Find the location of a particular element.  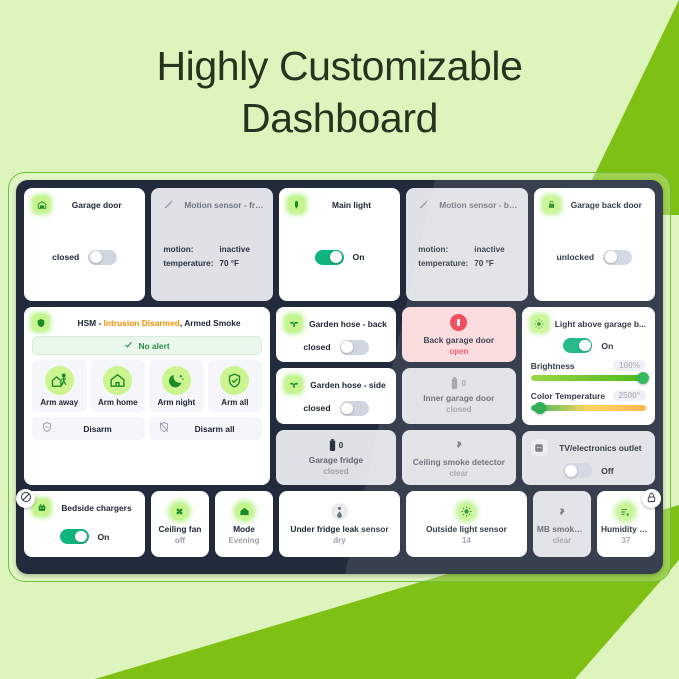

motion-sensor-icon is located at coordinates (168, 204).